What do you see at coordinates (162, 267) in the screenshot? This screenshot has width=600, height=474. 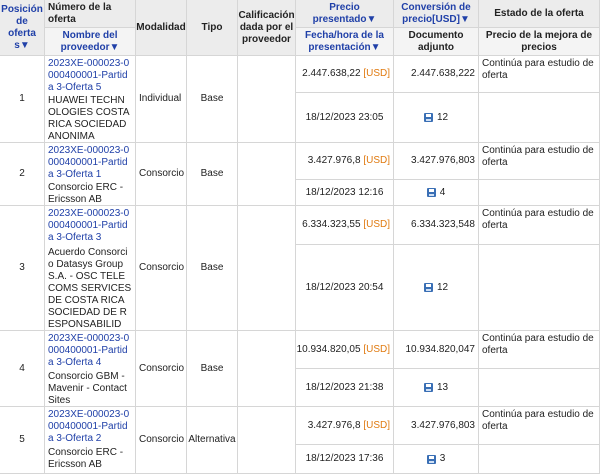 I see `row-3-modality-value: Consorcio` at bounding box center [162, 267].